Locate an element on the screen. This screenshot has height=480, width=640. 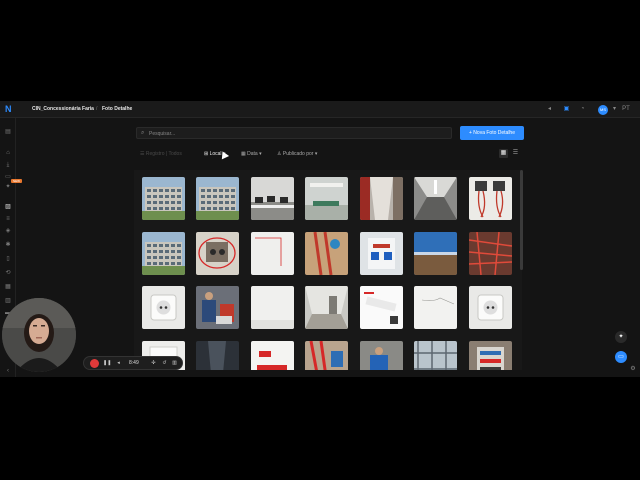
presenter-image is located at coordinates (39, 335).